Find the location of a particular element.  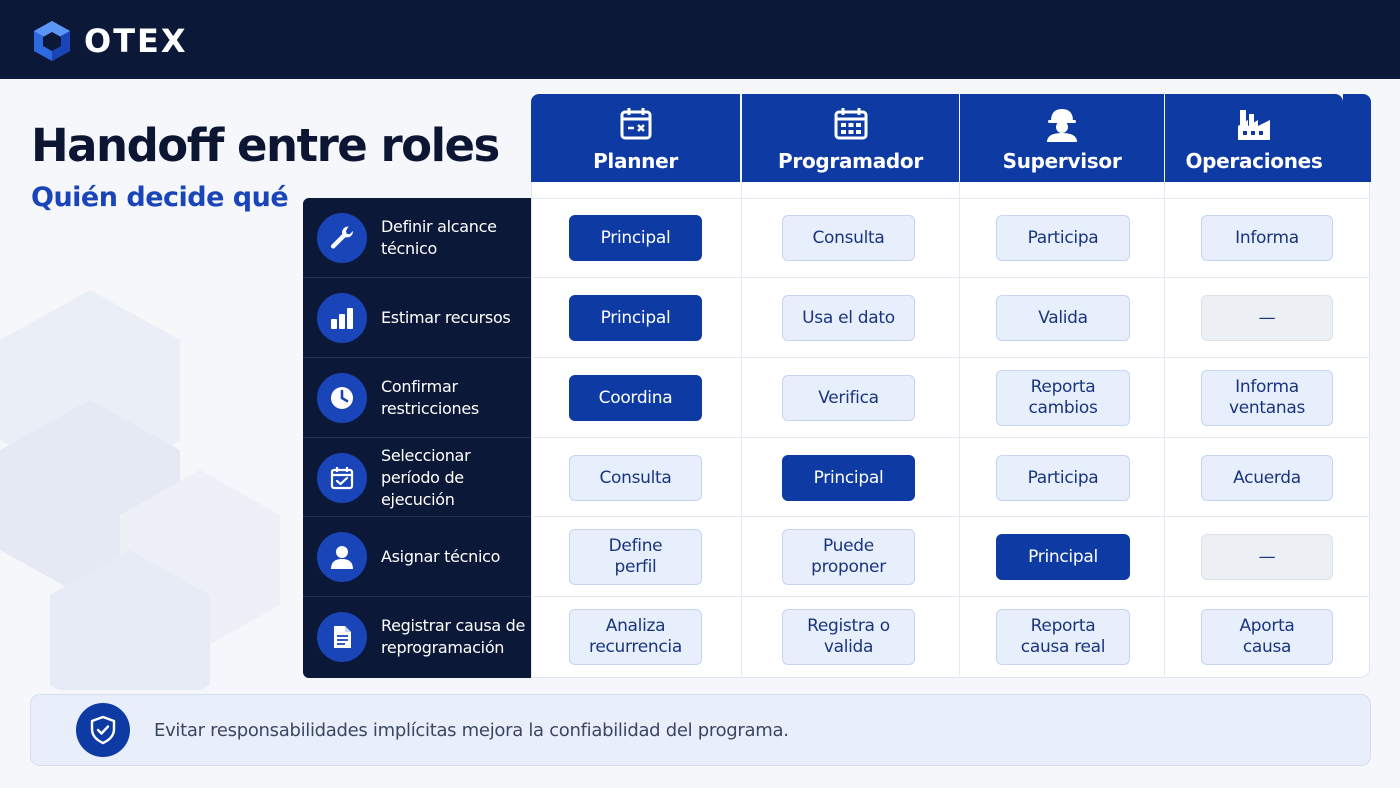

calendar-icon is located at coordinates (635, 124).